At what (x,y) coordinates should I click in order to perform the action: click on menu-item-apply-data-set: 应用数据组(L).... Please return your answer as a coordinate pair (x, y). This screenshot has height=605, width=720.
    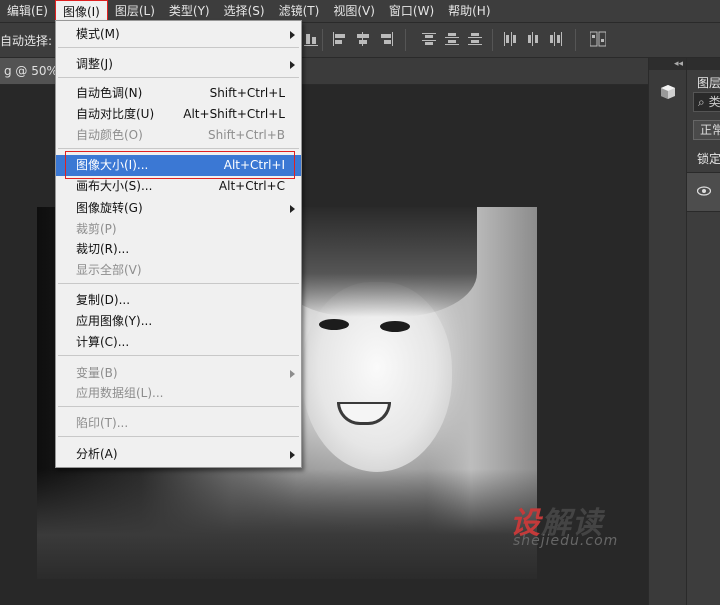
    Looking at the image, I should click on (178, 393).